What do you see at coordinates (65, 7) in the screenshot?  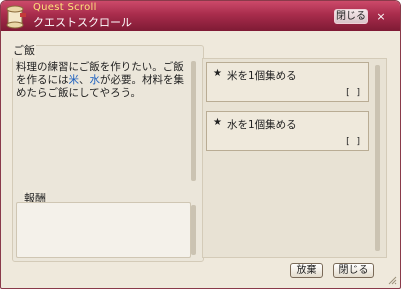 I see `window-title-en: Quest Scroll` at bounding box center [65, 7].